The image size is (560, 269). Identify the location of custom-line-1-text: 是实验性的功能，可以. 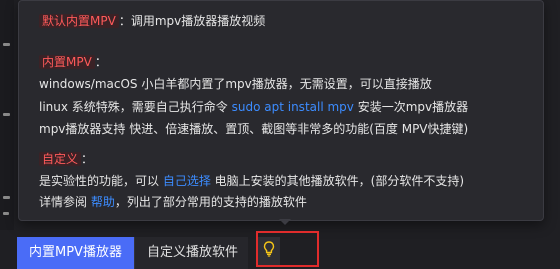
(101, 181).